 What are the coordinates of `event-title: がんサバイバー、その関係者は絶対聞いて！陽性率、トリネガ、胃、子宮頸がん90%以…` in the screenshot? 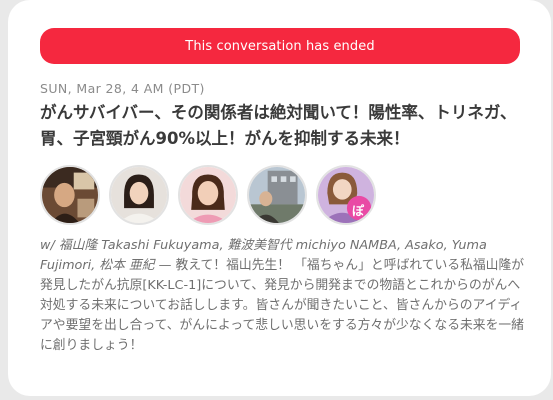 It's located at (285, 126).